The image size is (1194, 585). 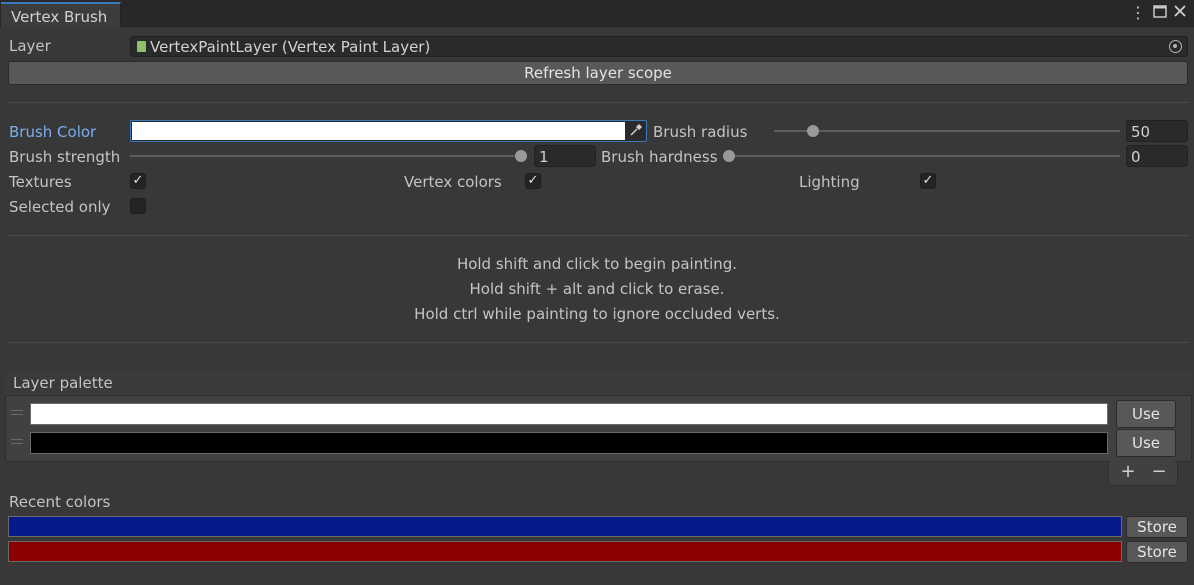 I want to click on script-asset-icon, so click(x=141, y=46).